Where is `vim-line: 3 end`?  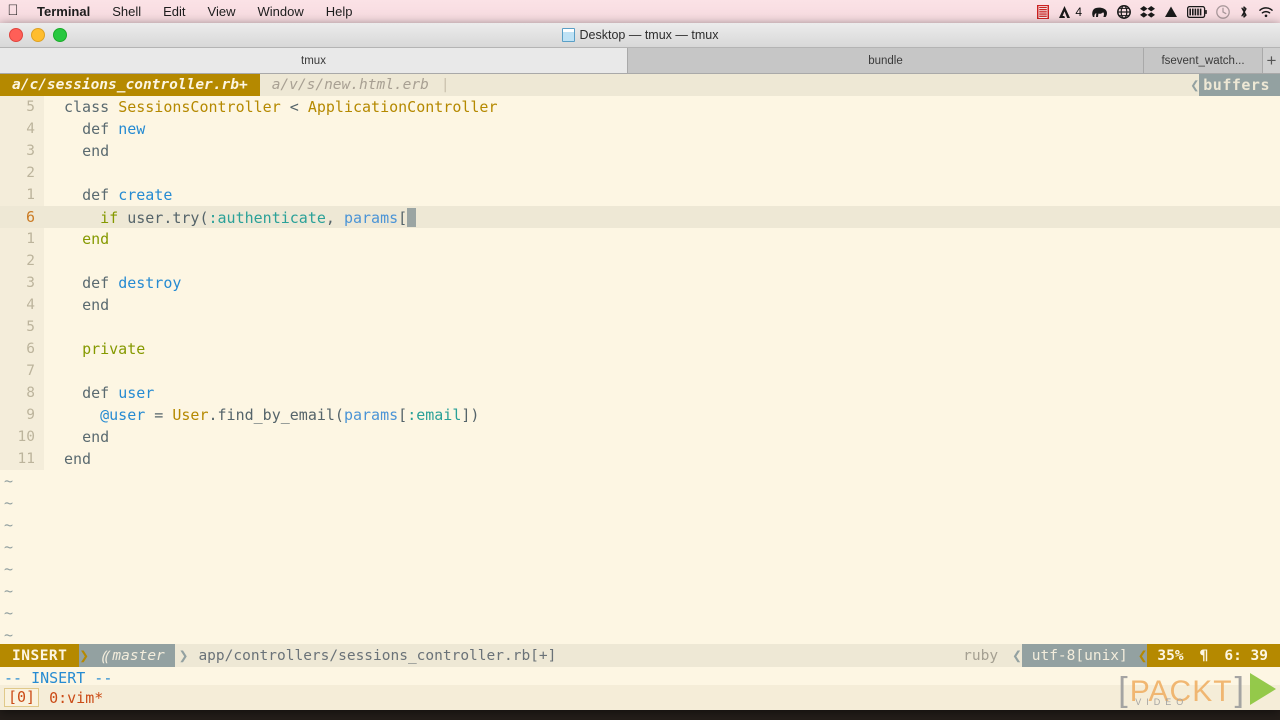
vim-line: 3 end is located at coordinates (640, 151).